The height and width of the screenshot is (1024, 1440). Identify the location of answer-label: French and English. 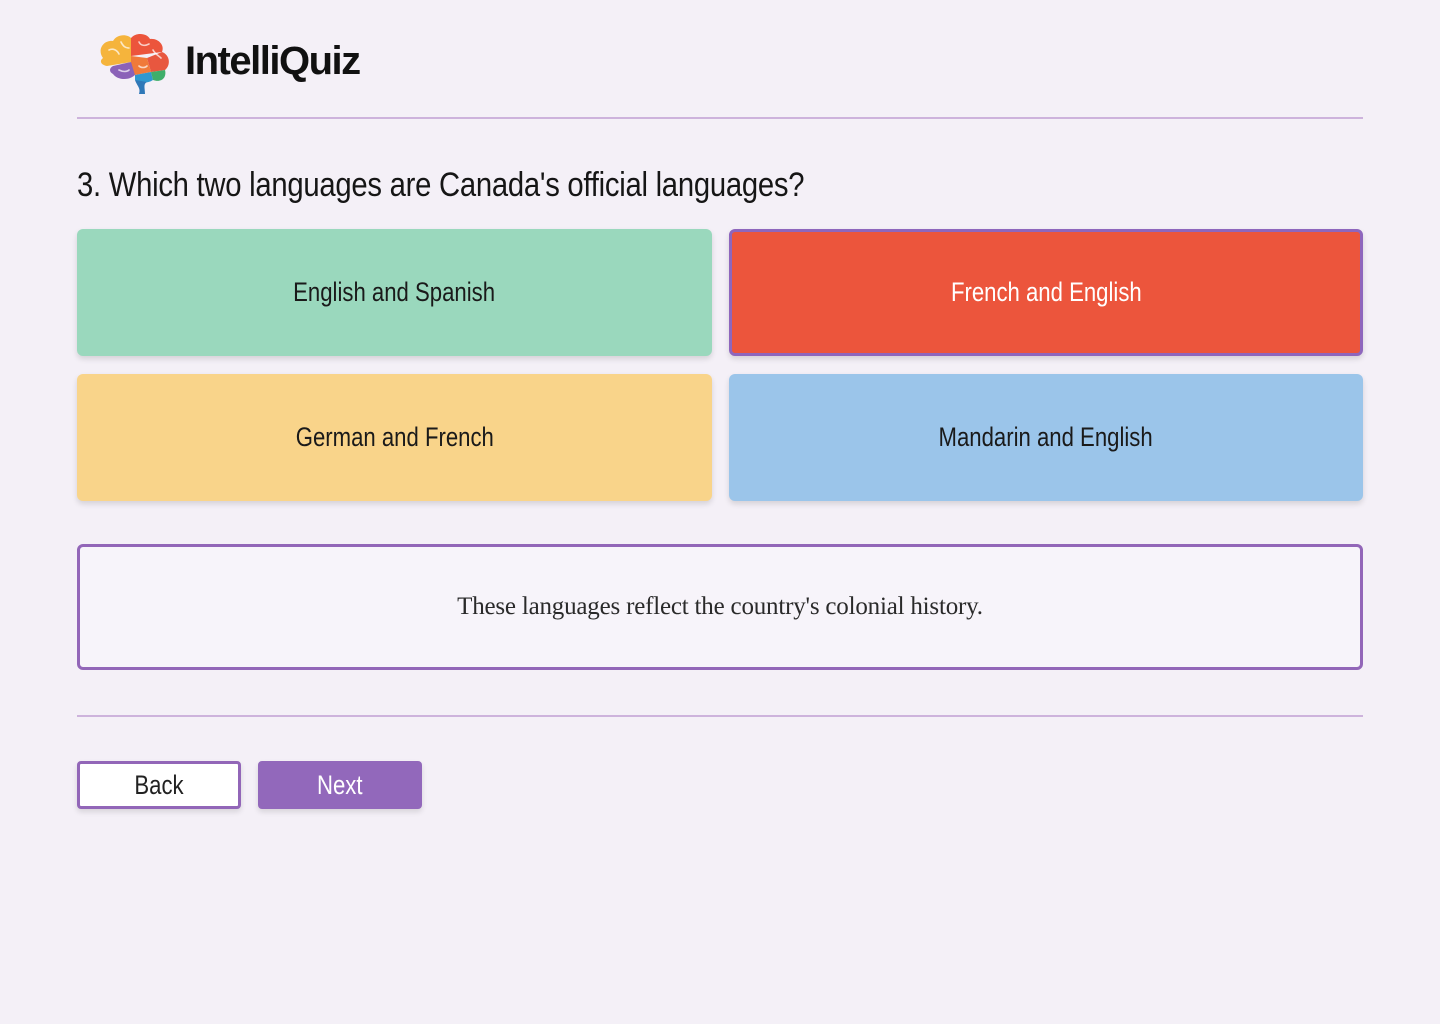
(1046, 292).